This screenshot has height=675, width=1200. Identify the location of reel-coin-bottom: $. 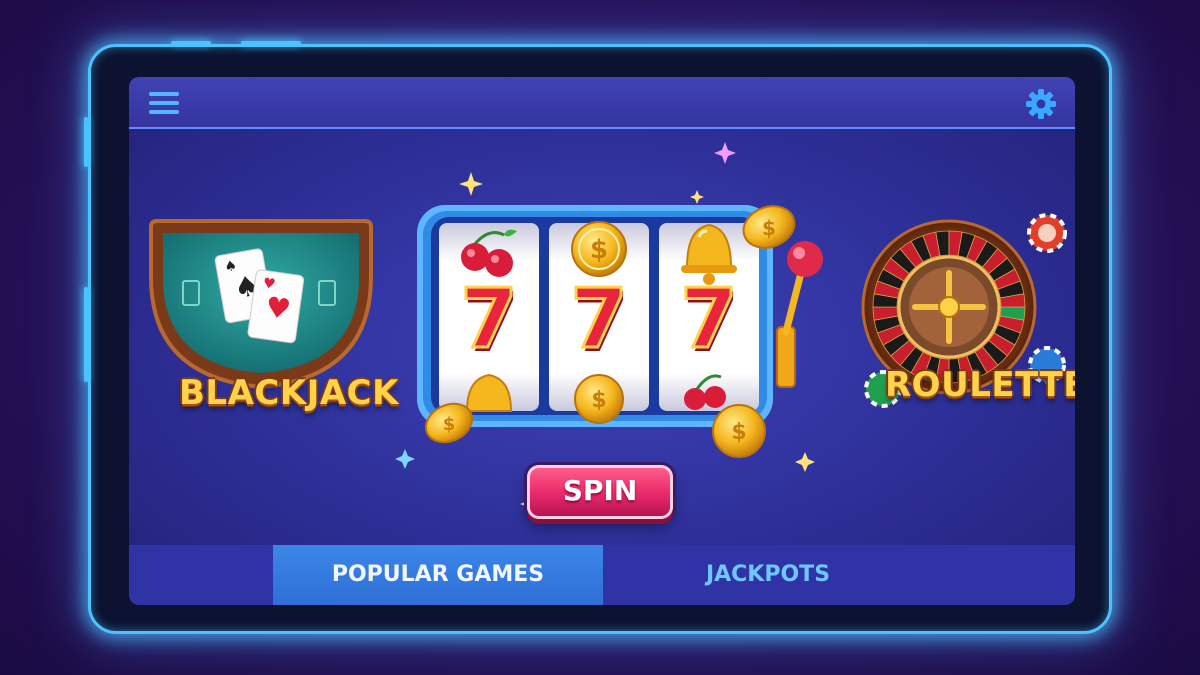
(599, 399).